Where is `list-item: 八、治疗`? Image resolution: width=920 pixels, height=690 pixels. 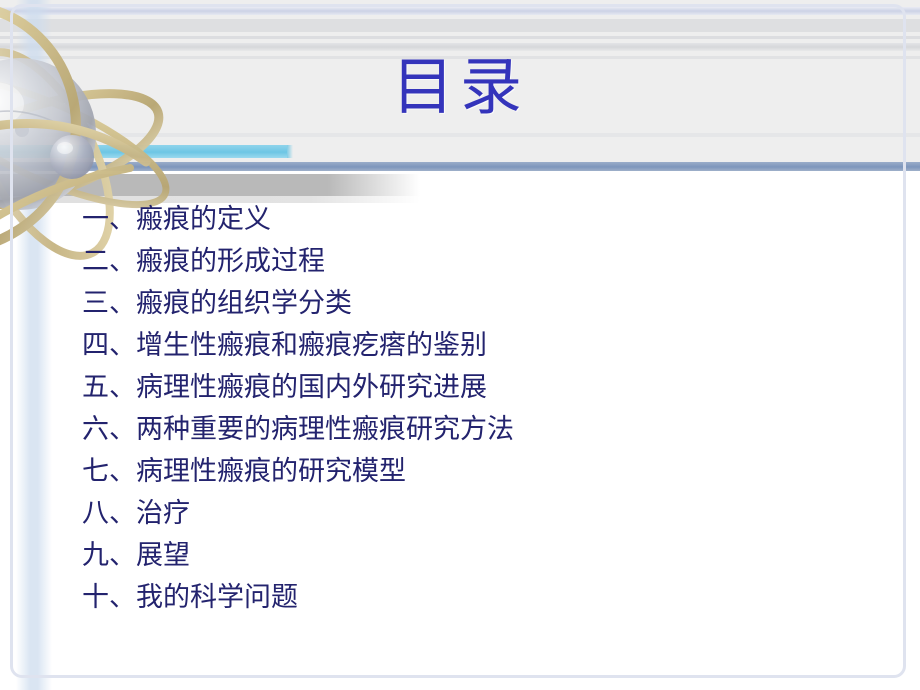
list-item: 八、治疗 is located at coordinates (462, 514).